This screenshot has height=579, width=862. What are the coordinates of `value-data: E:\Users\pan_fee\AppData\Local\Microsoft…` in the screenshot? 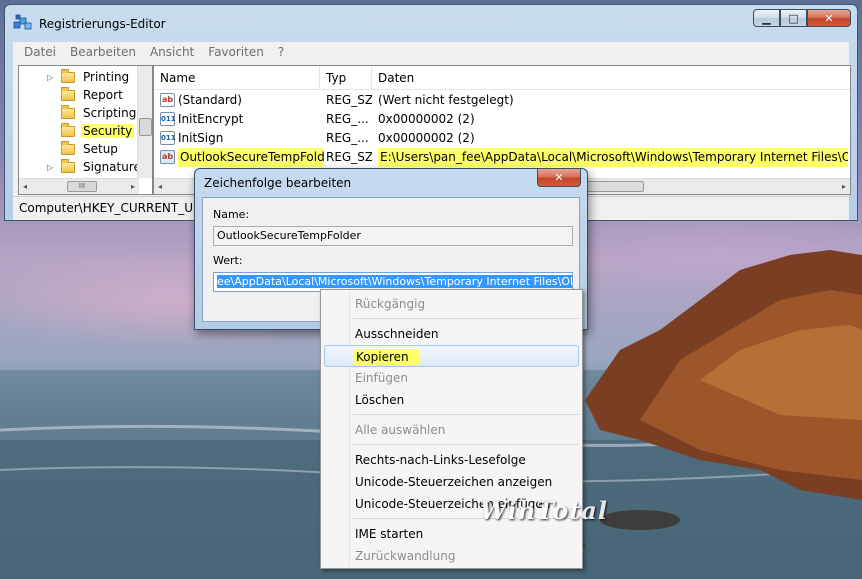 It's located at (613, 157).